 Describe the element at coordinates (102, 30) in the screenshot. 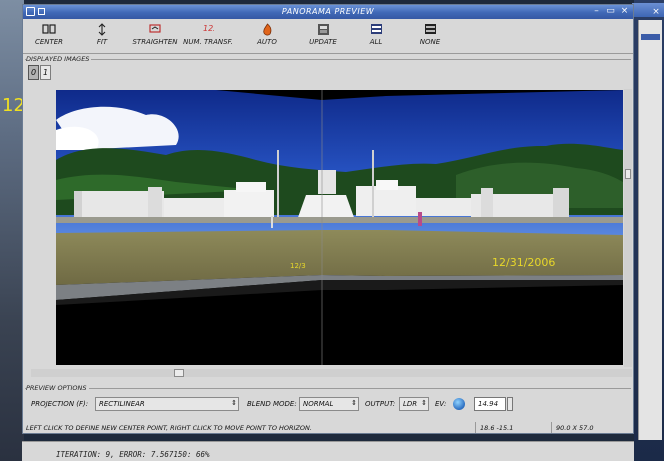

I see `fit-icon` at that location.